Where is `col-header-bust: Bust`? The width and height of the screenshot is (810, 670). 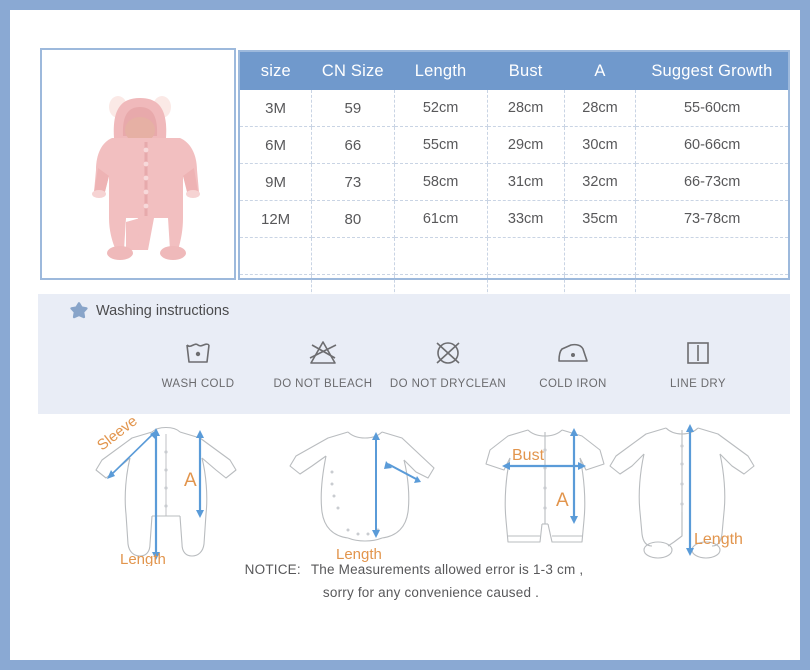 col-header-bust: Bust is located at coordinates (526, 71).